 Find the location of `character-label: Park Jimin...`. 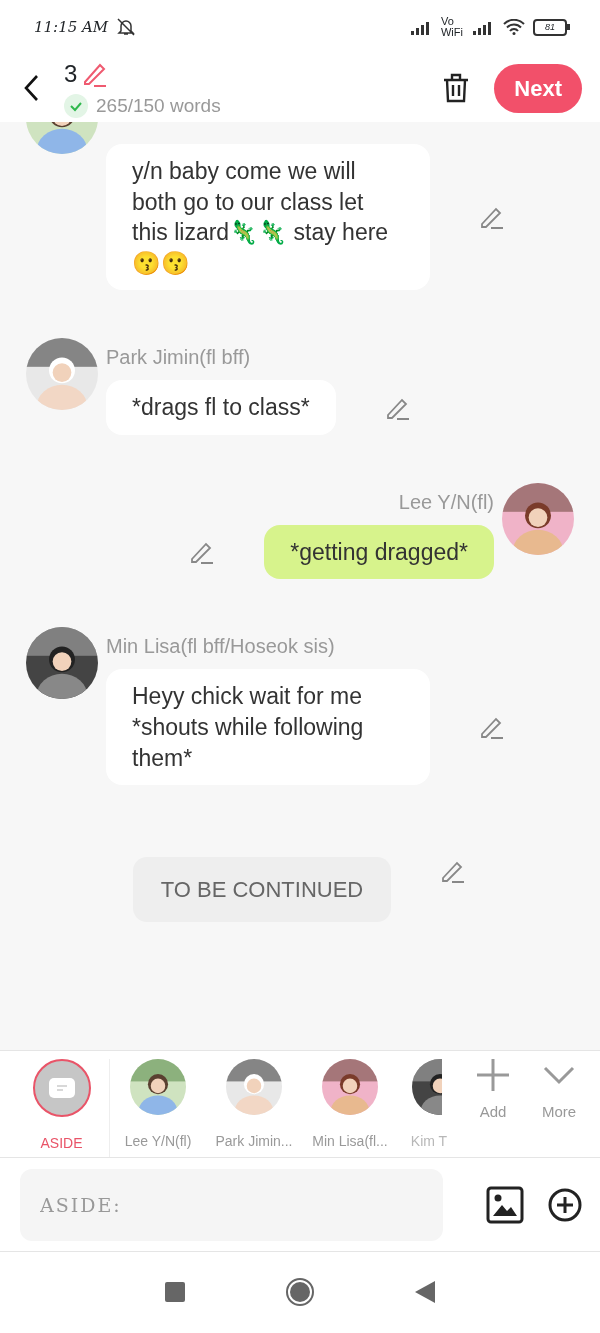

character-label: Park Jimin... is located at coordinates (254, 1141).